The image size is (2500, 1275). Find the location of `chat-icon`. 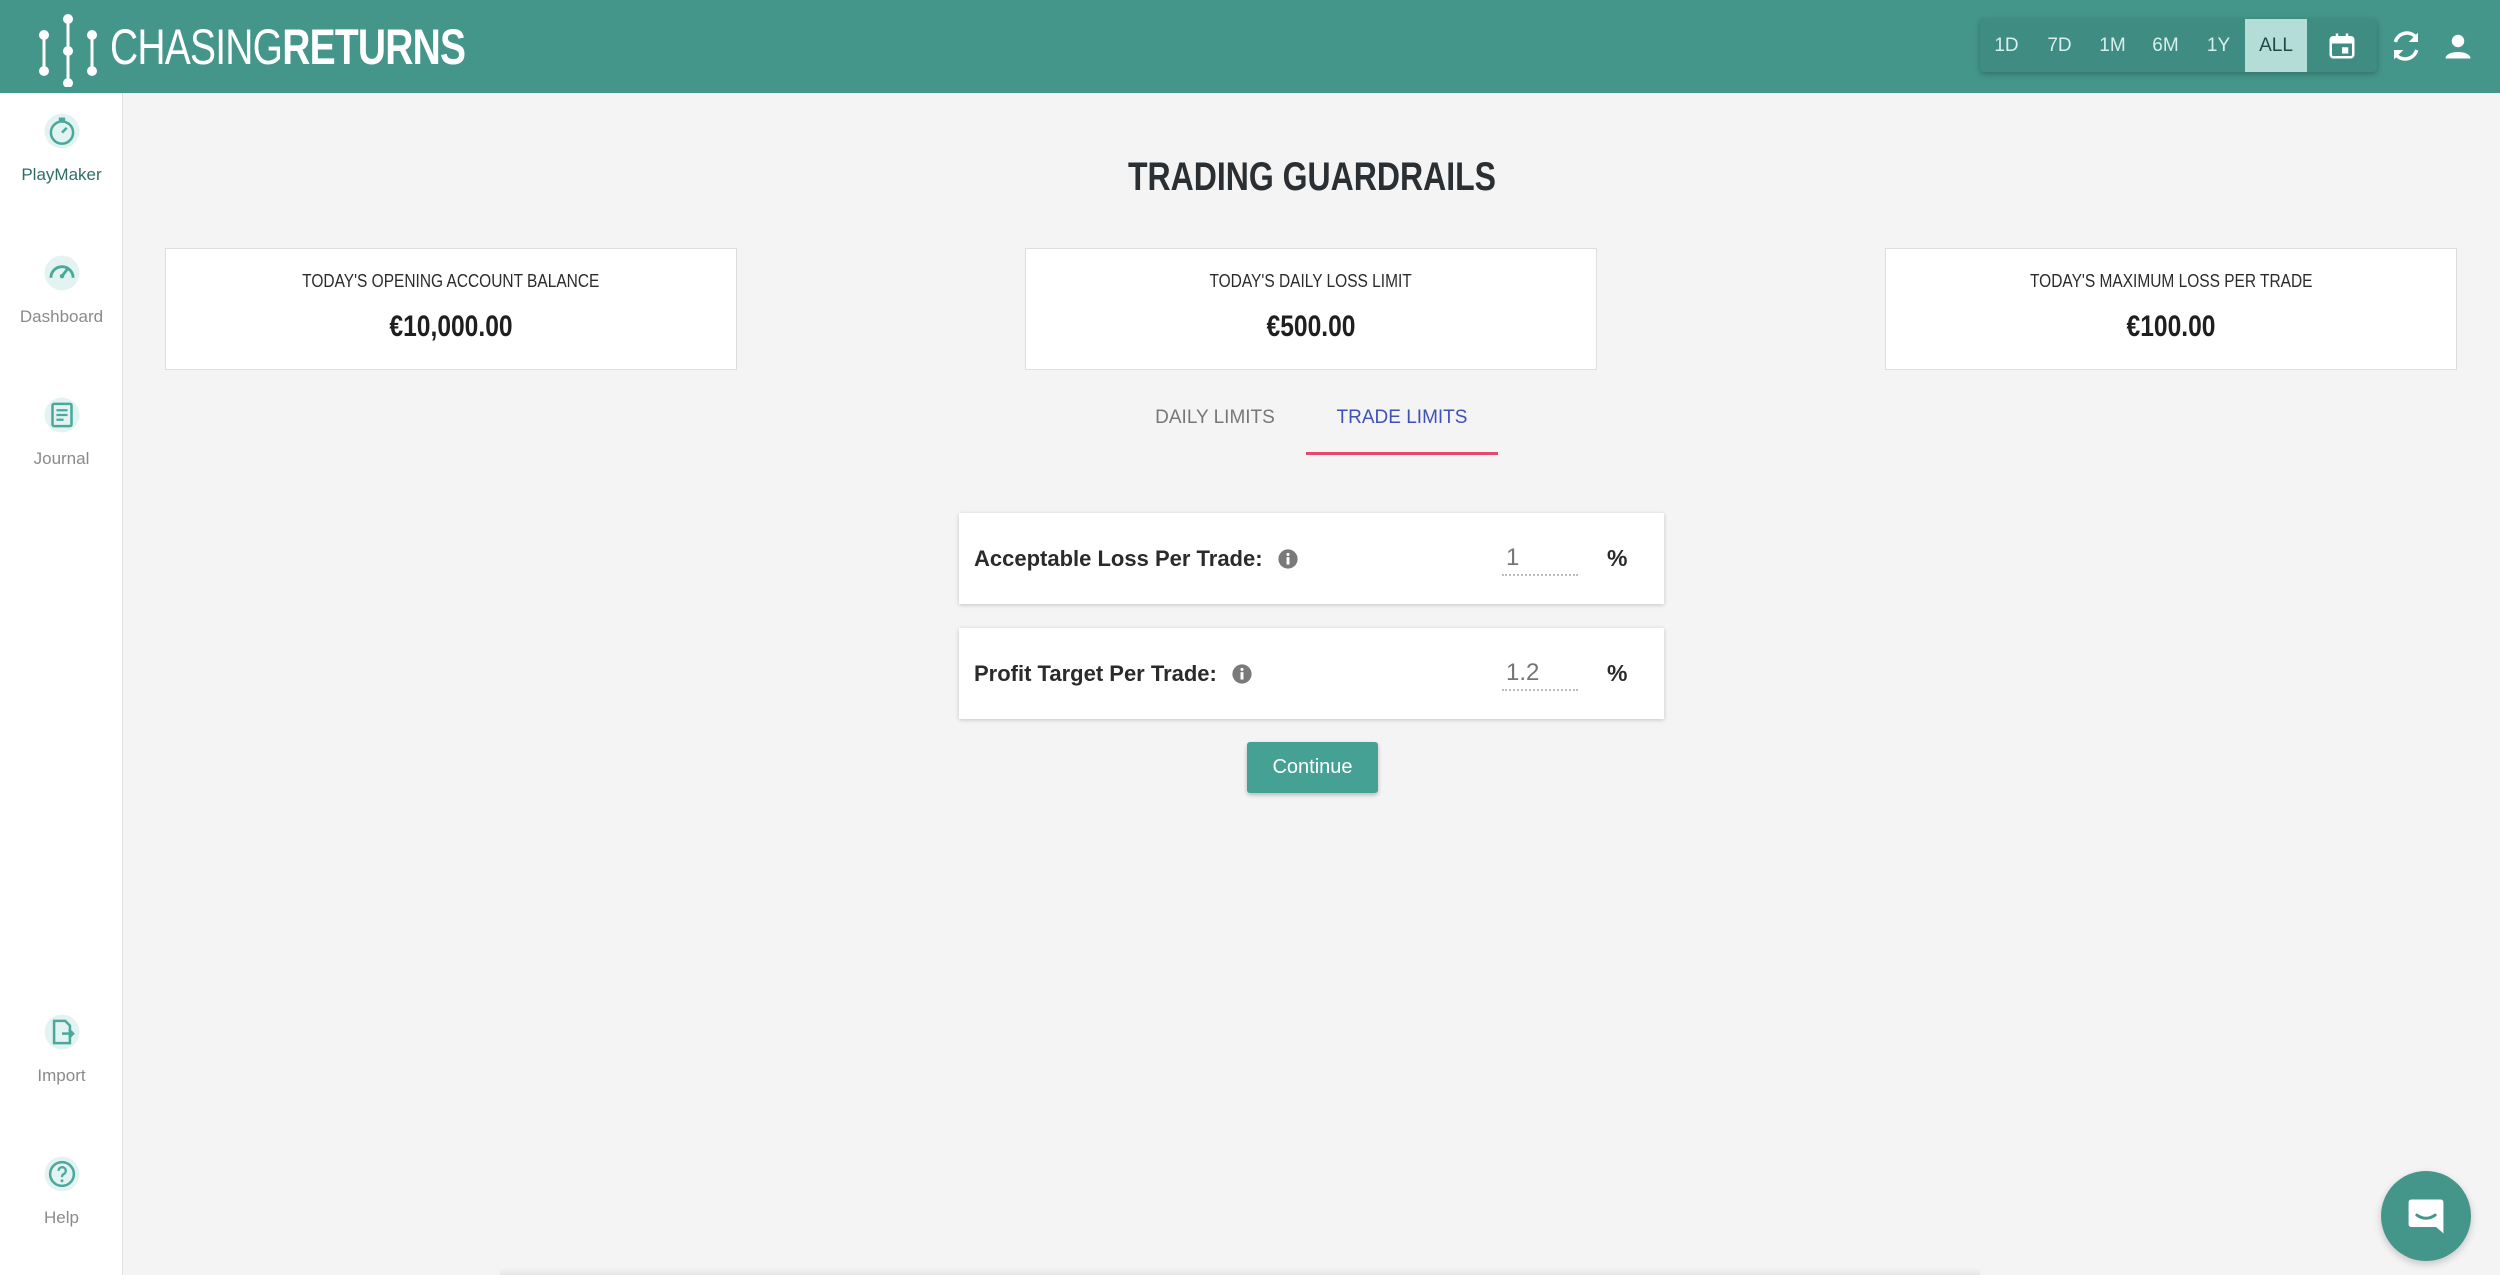

chat-icon is located at coordinates (2426, 1216).